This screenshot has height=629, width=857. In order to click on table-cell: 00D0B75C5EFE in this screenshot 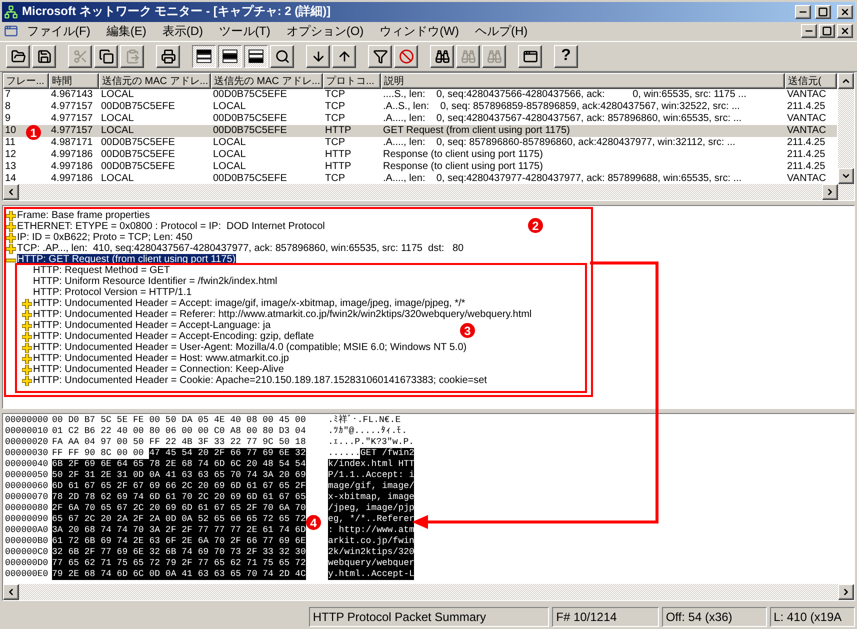, I will do `click(267, 131)`.